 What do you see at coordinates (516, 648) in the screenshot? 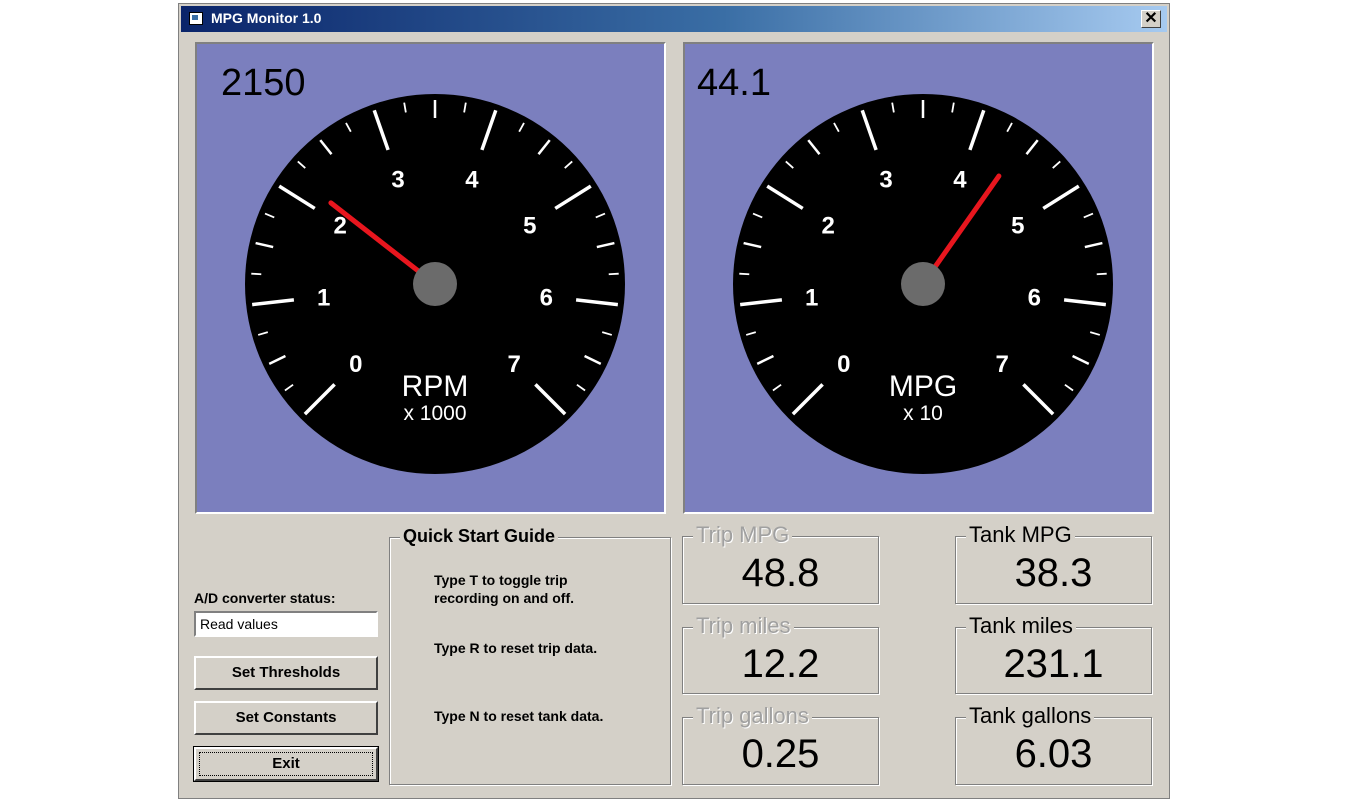
I see `guide-line-reset-trip: Type R to reset trip data.` at bounding box center [516, 648].